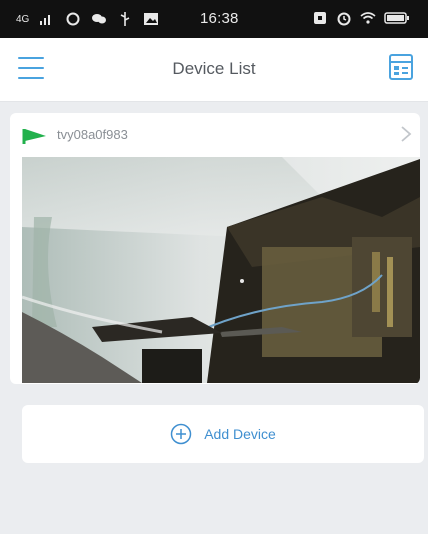 This screenshot has height=534, width=432. I want to click on image-icon, so click(151, 19).